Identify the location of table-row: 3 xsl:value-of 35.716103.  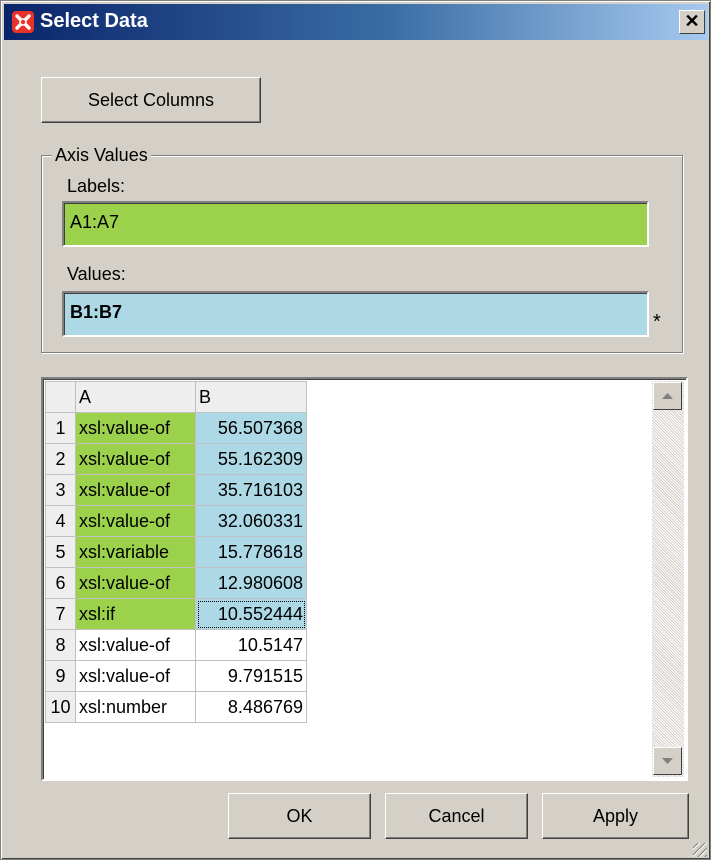
(176, 490).